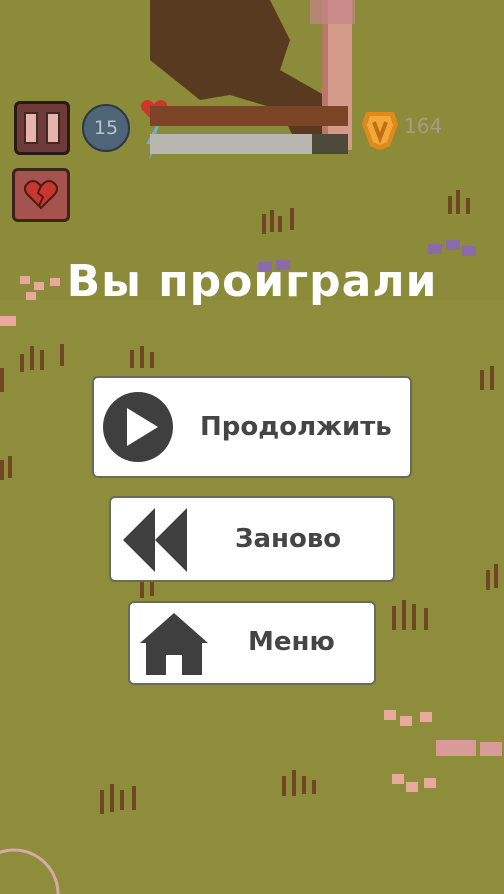 The image size is (504, 894). I want to click on continue-button: Продолжить, so click(252, 427).